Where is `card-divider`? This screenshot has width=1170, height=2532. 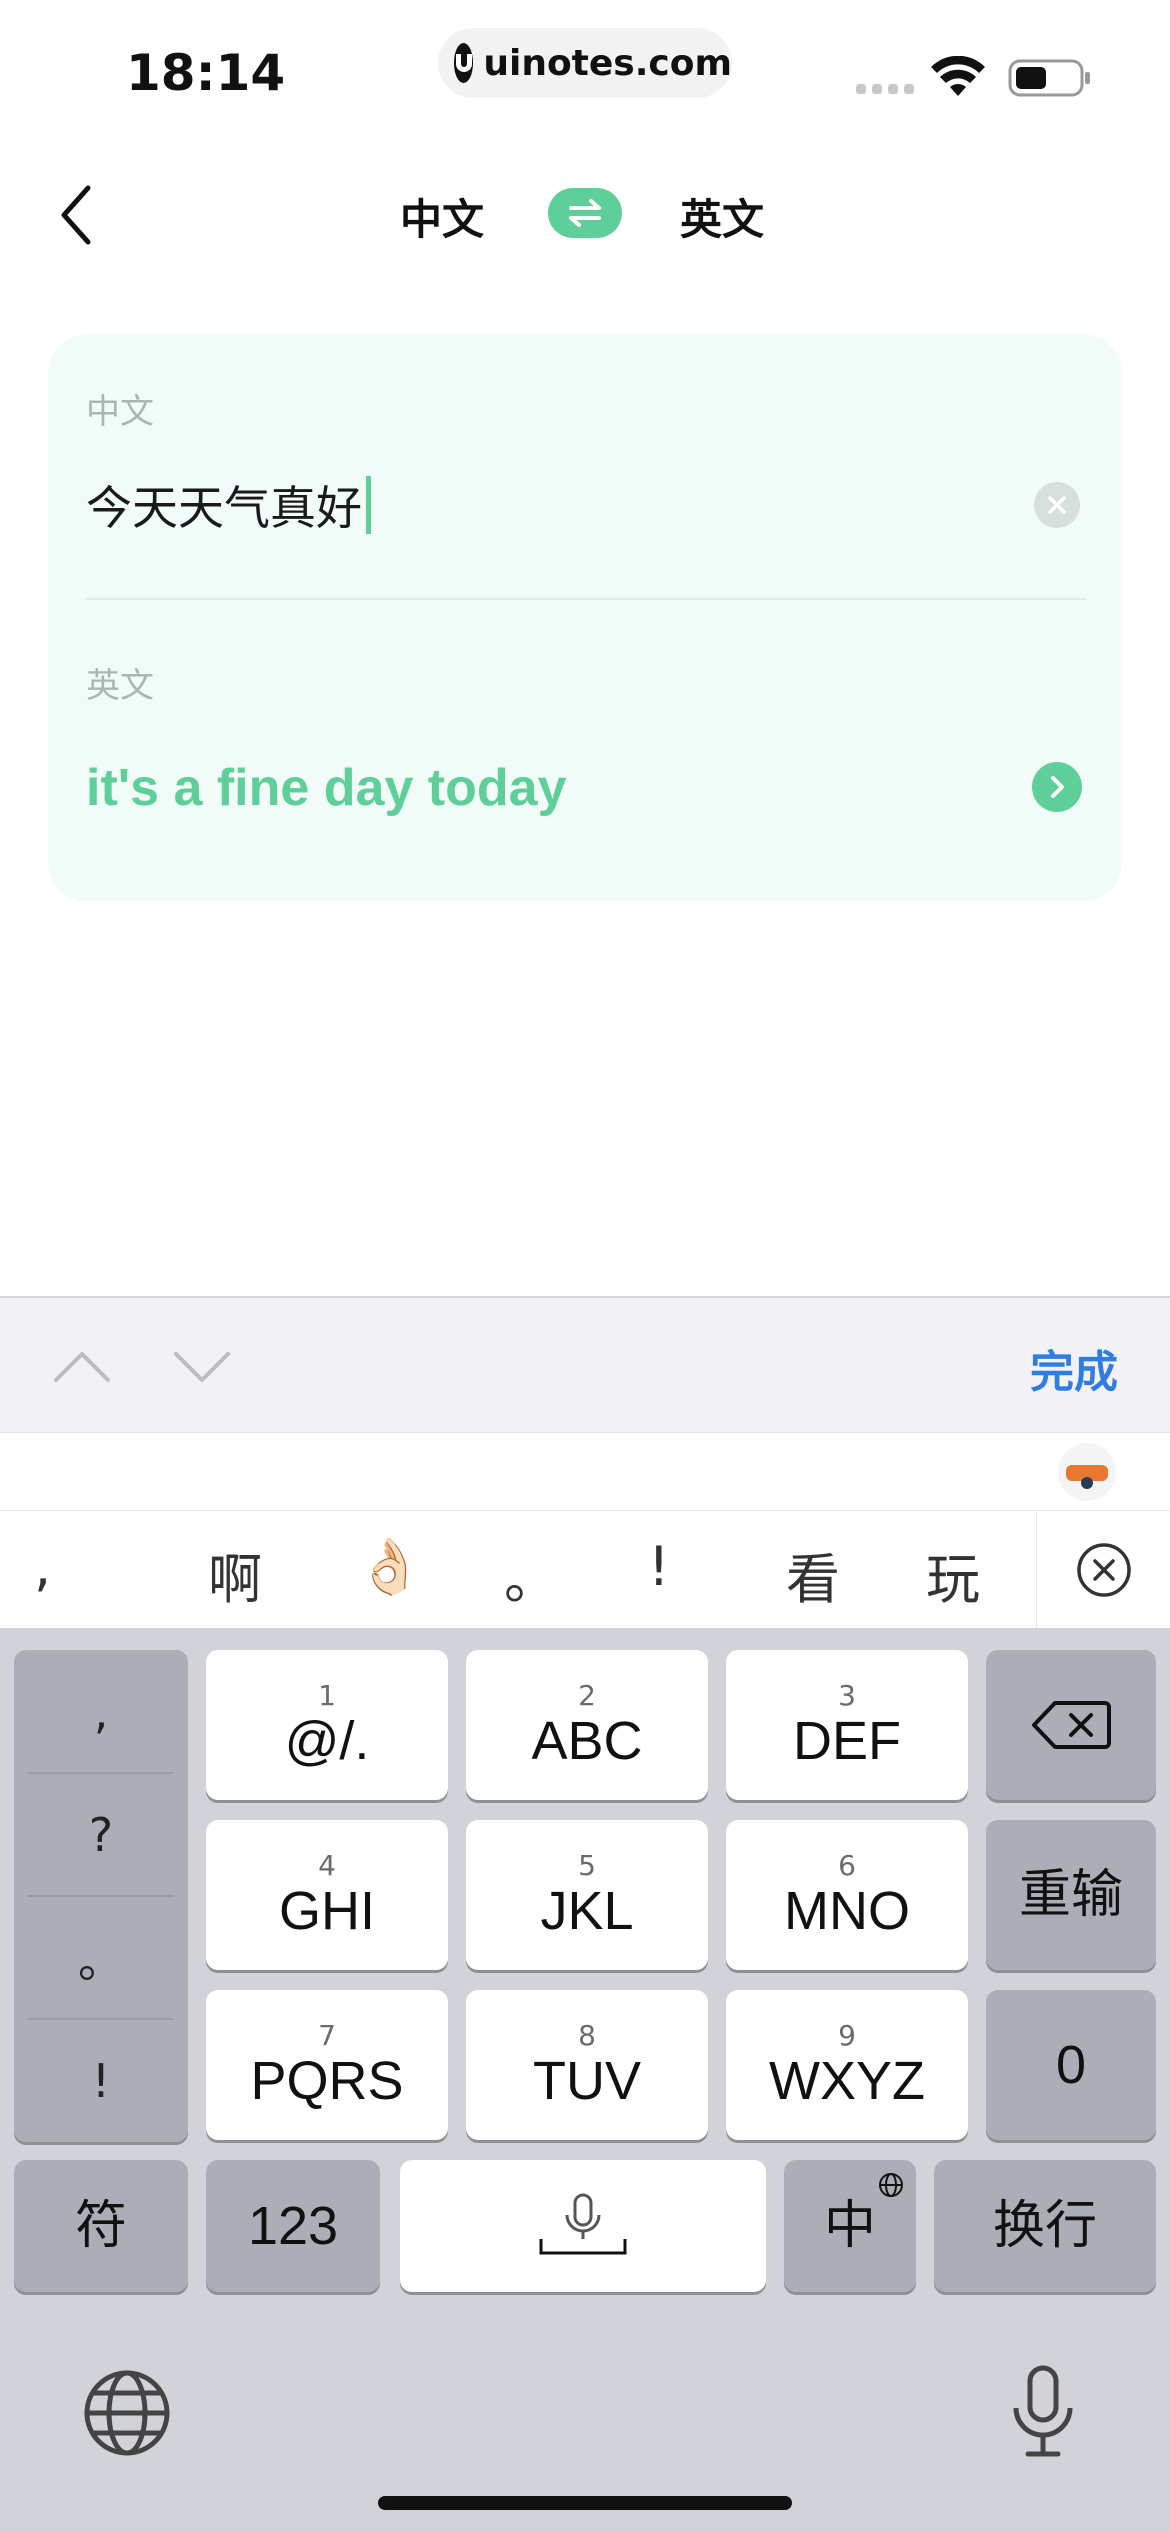
card-divider is located at coordinates (586, 599).